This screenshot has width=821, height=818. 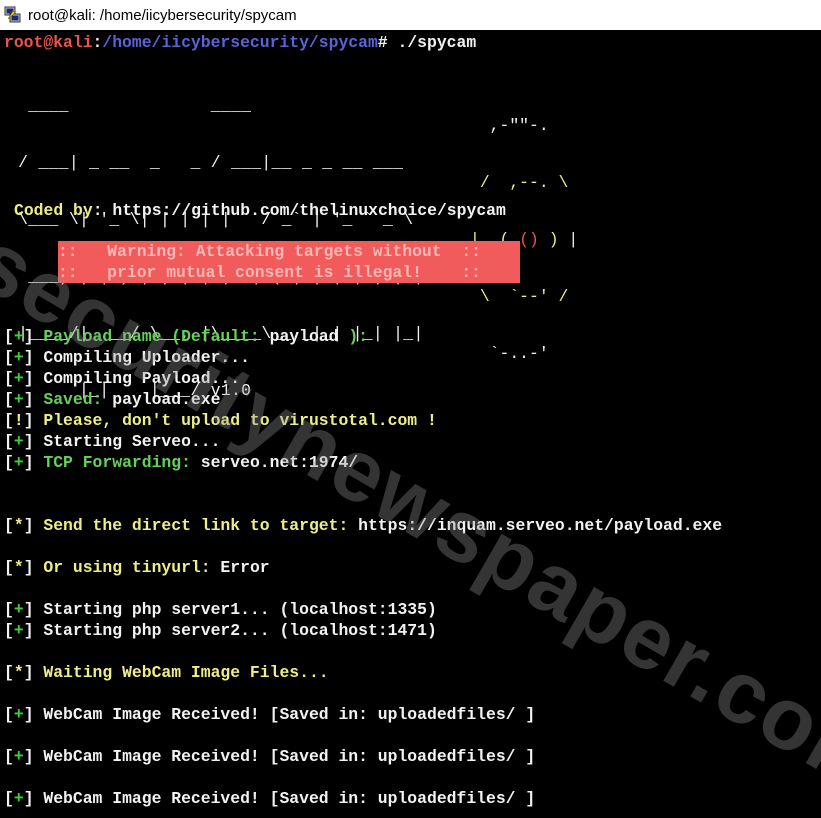 I want to click on output-value: Error, so click(x=240, y=567).